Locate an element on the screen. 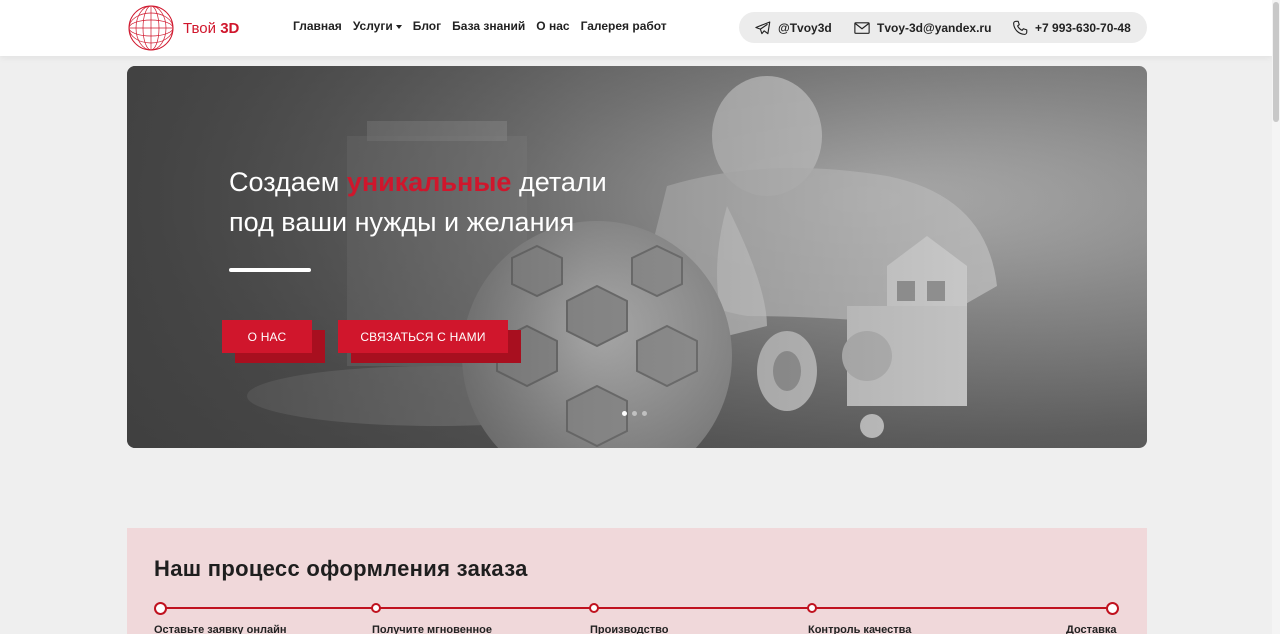  logo-sphere-icon is located at coordinates (151, 28).